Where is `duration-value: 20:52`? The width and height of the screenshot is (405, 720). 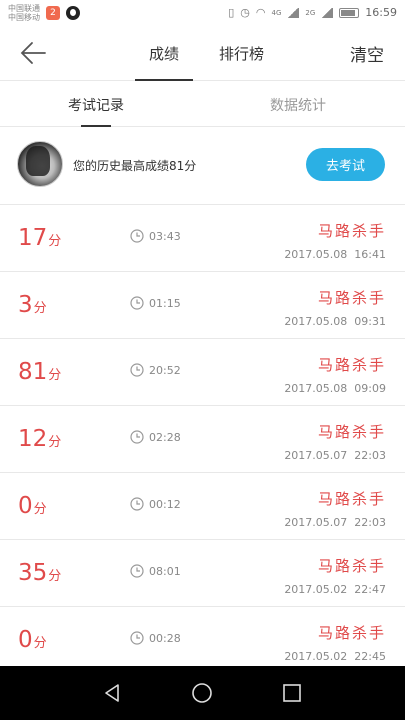
duration-value: 20:52 is located at coordinates (165, 370).